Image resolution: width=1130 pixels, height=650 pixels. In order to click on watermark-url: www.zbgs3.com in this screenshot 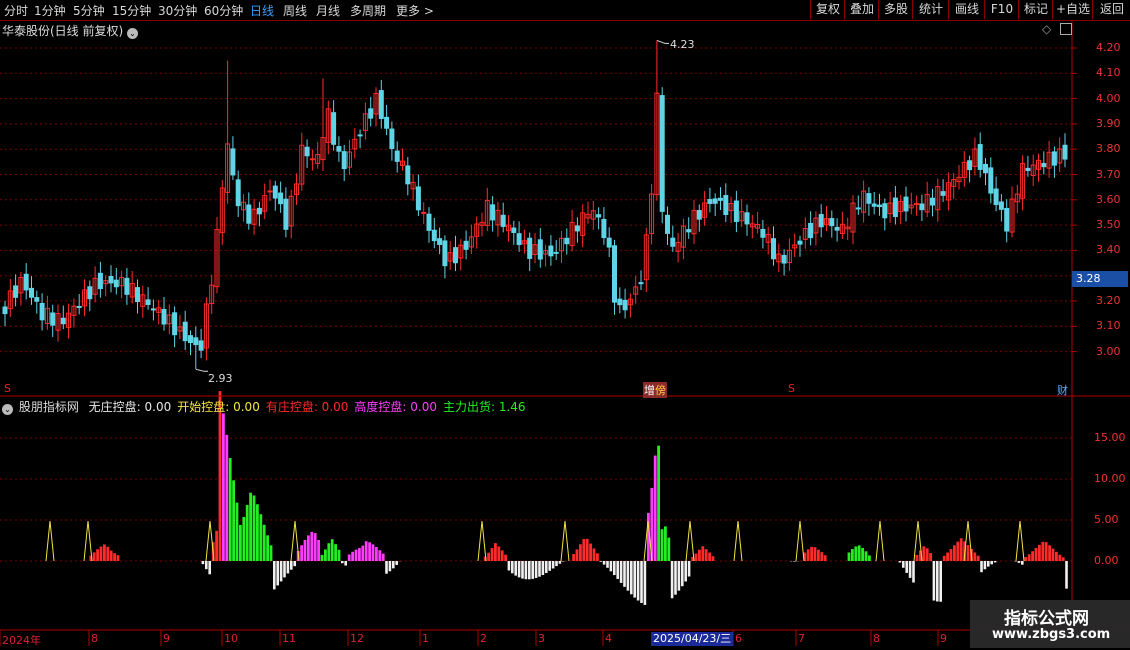, I will do `click(1051, 634)`.